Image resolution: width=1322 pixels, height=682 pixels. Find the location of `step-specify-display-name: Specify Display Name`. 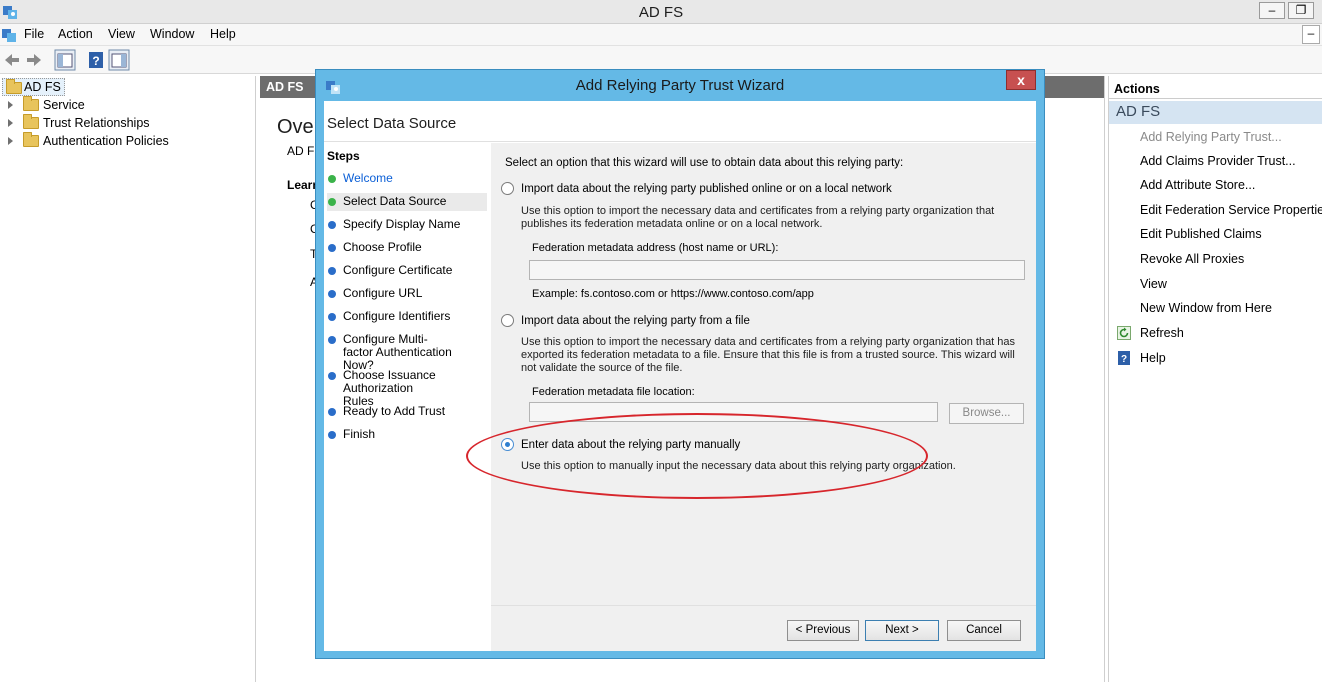

step-specify-display-name: Specify Display Name is located at coordinates (407, 224).